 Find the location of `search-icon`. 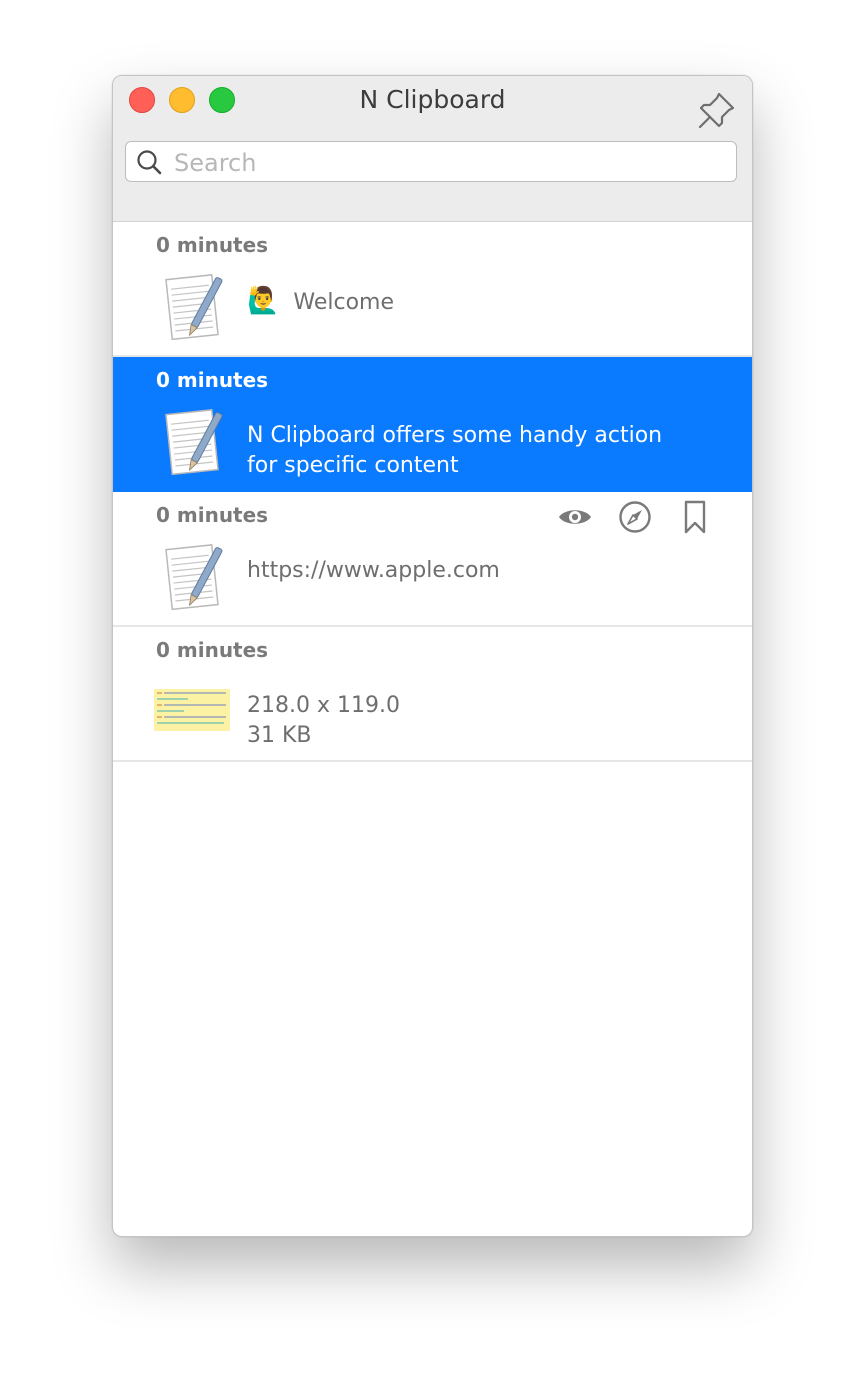

search-icon is located at coordinates (149, 162).